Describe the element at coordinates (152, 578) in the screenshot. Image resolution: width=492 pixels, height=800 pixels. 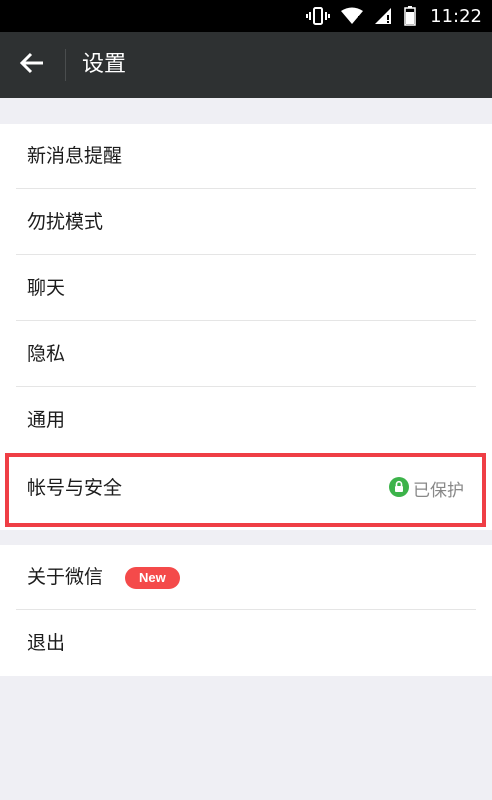
I see `new-badge: New` at that location.